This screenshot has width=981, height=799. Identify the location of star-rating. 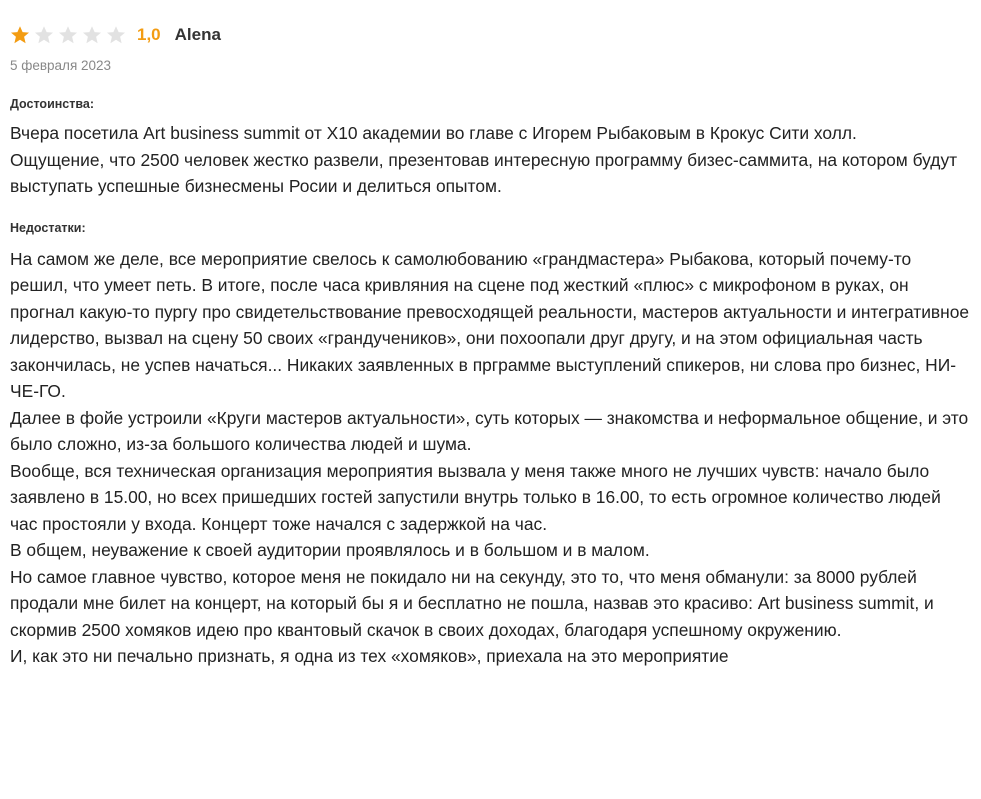
(70, 35).